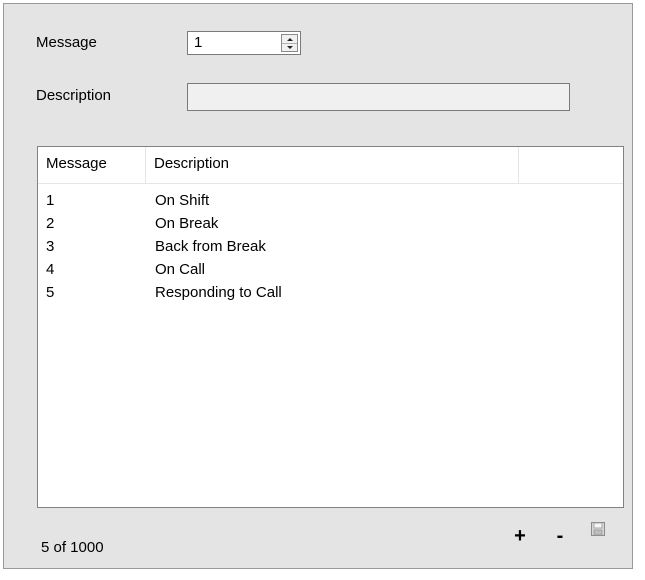 Image resolution: width=645 pixels, height=580 pixels. I want to click on row-description: On Shift, so click(182, 200).